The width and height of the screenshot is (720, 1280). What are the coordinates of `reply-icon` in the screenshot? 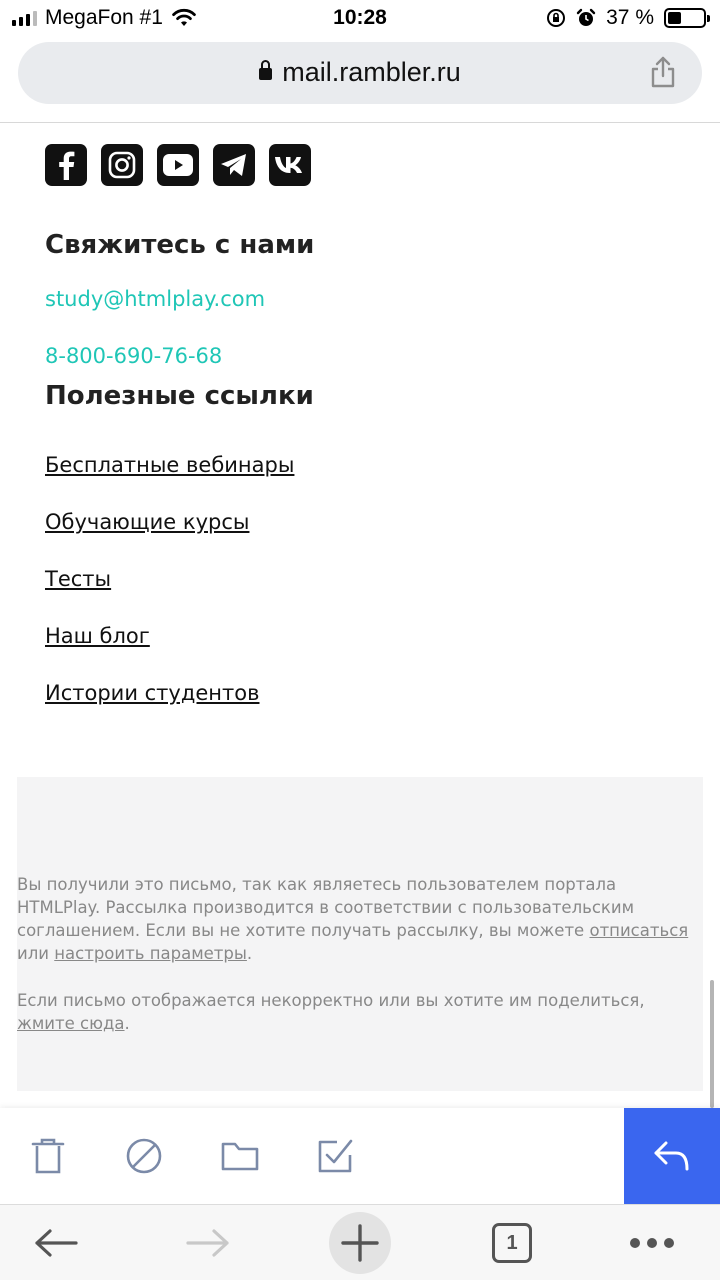 It's located at (671, 1156).